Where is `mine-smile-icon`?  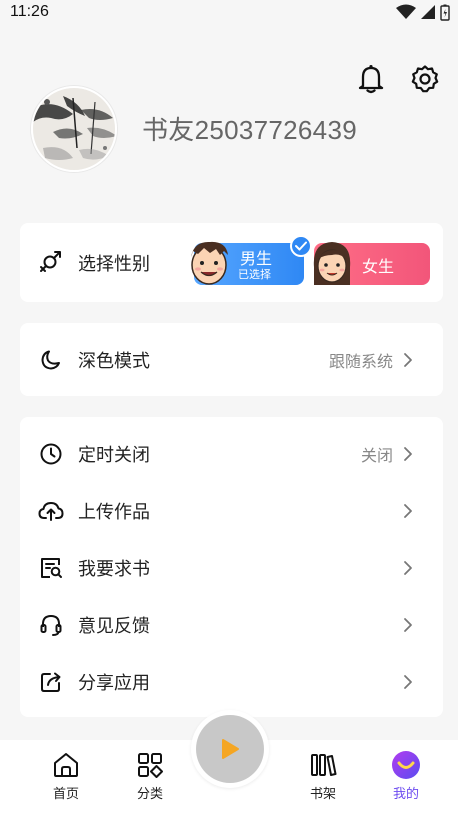
mine-smile-icon is located at coordinates (406, 765).